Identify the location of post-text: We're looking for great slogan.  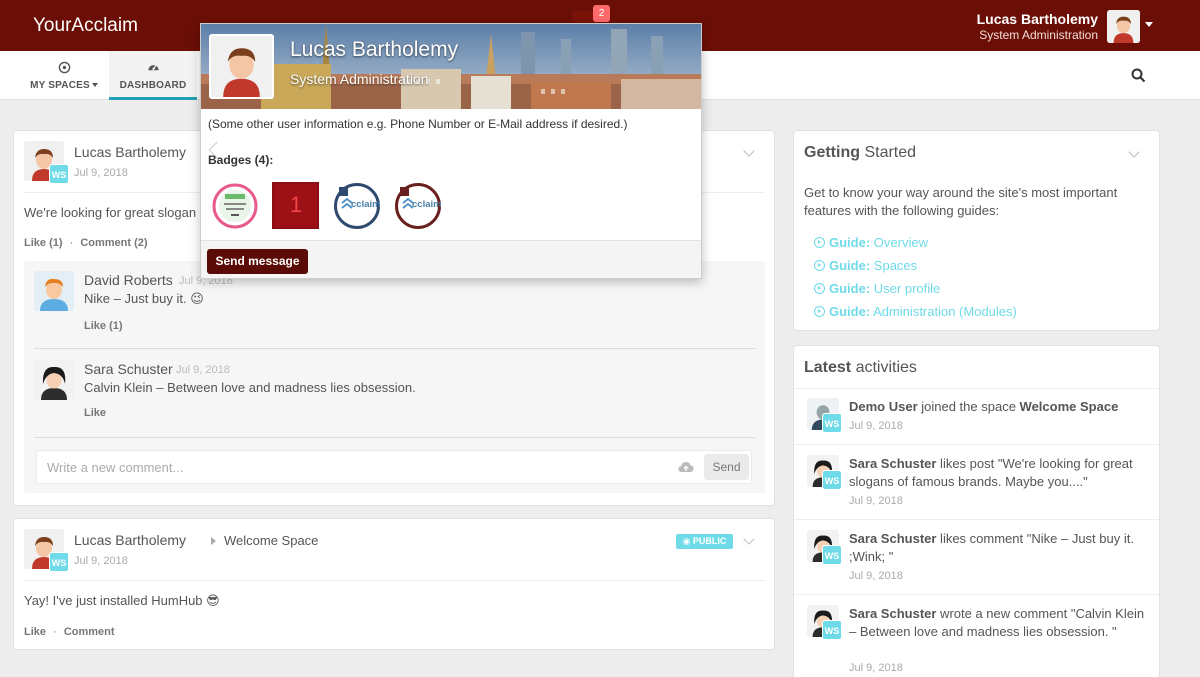
(110, 212).